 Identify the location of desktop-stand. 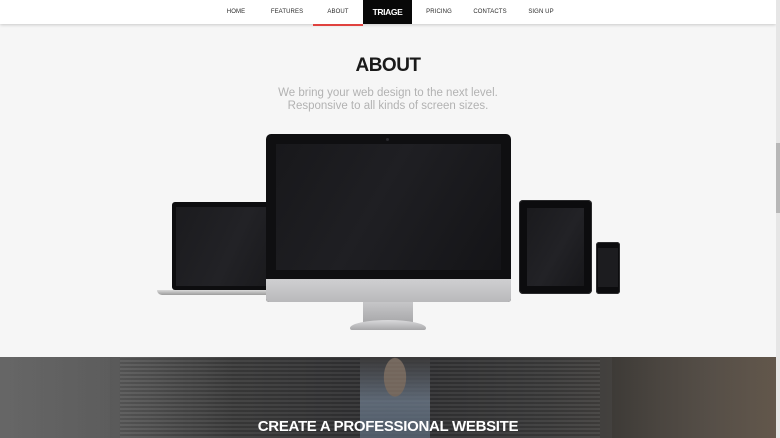
(388, 312).